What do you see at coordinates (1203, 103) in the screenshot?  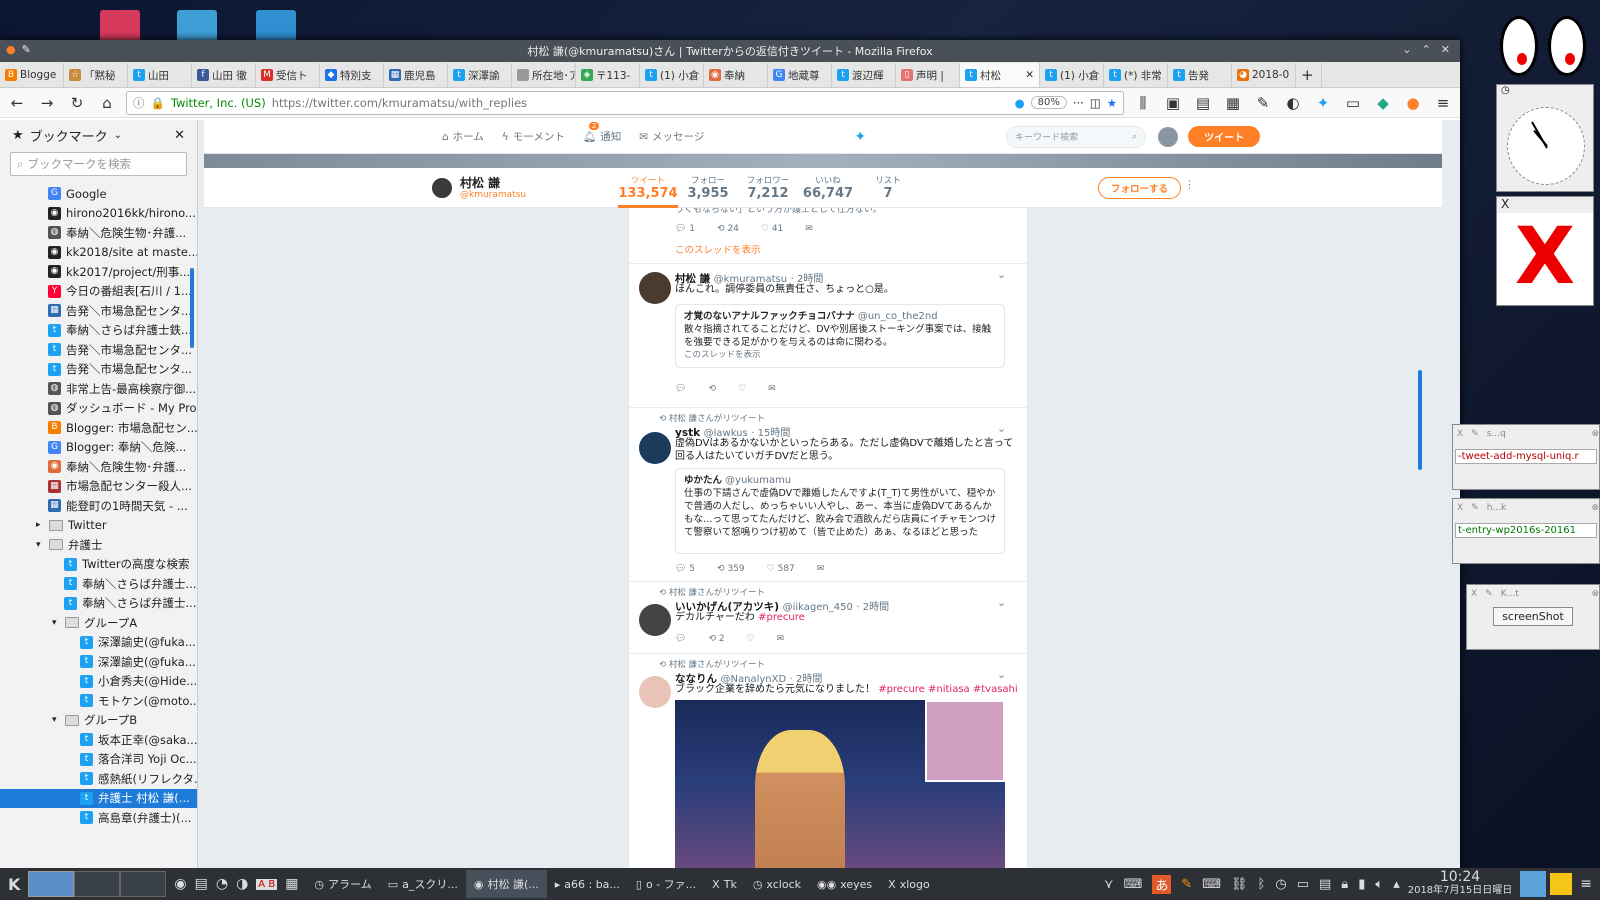 I see `extension-icon-1: ▤` at bounding box center [1203, 103].